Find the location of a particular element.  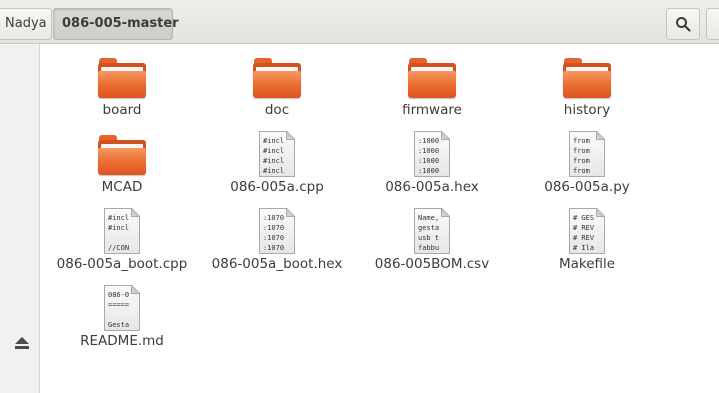

file-name: README.md is located at coordinates (122, 341).